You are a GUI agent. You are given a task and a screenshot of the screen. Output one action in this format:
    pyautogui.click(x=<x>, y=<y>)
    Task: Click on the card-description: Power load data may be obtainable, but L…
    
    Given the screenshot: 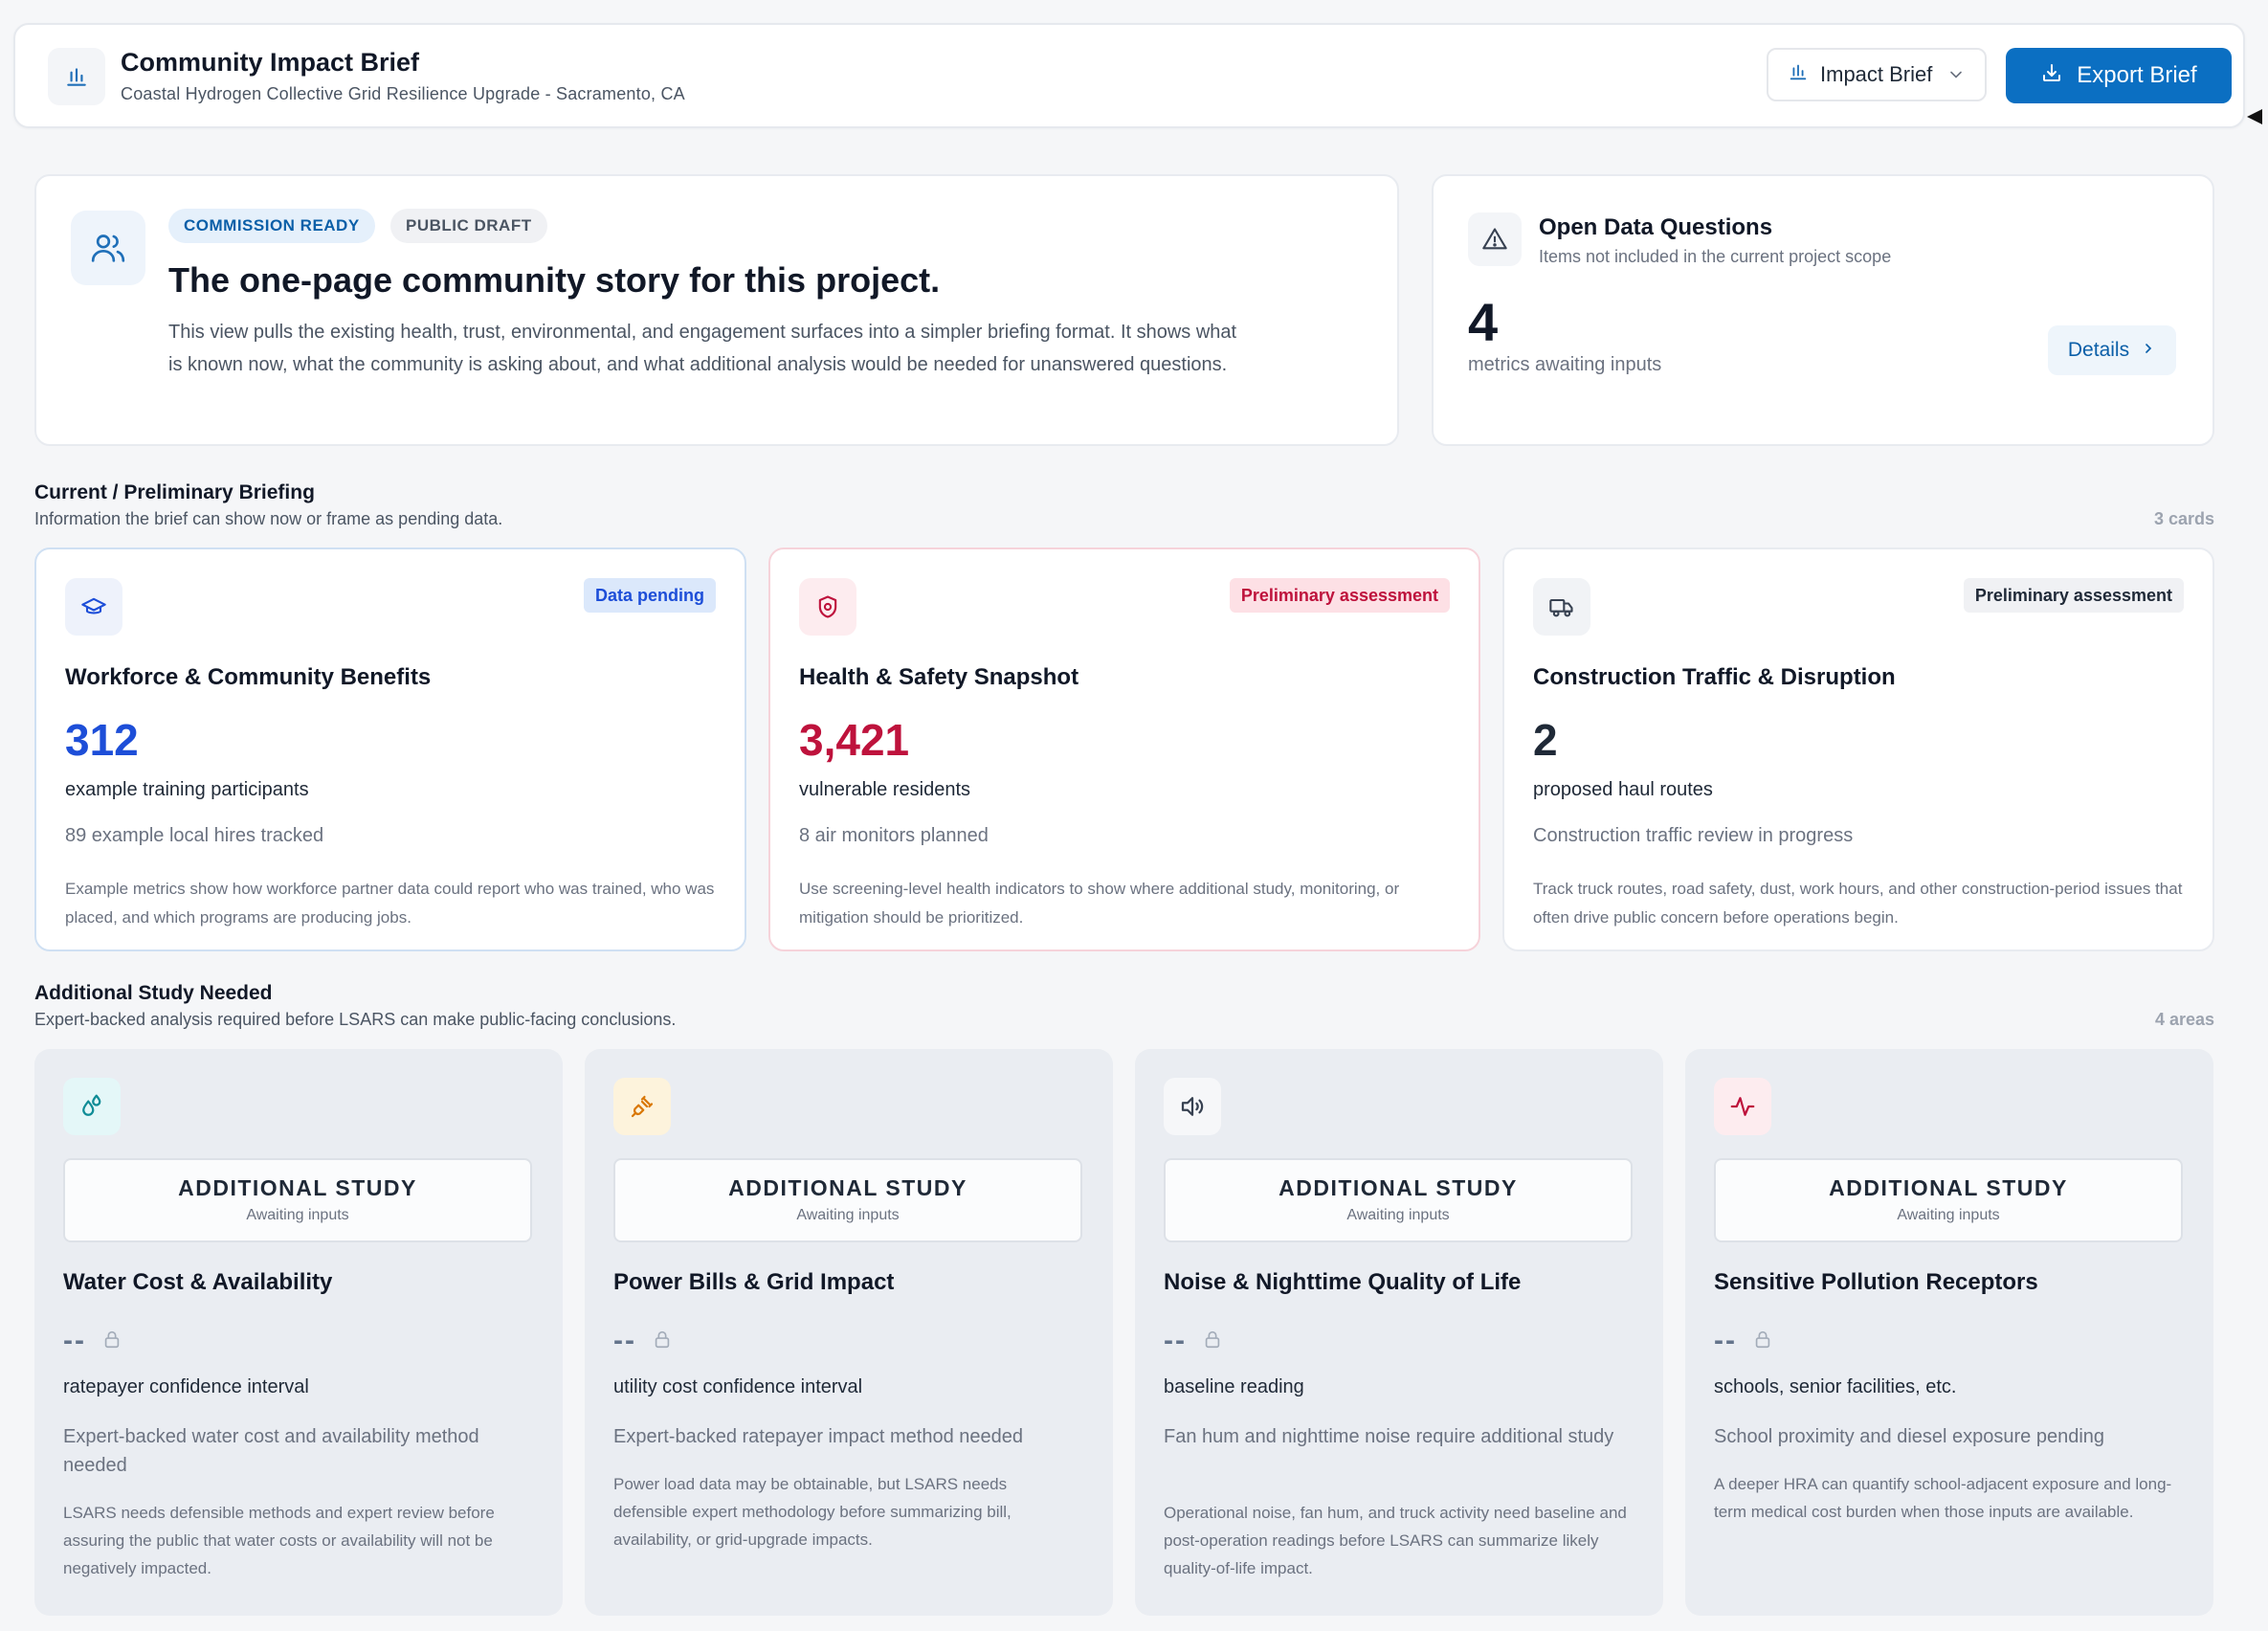 What is the action you would take?
    pyautogui.click(x=812, y=1512)
    